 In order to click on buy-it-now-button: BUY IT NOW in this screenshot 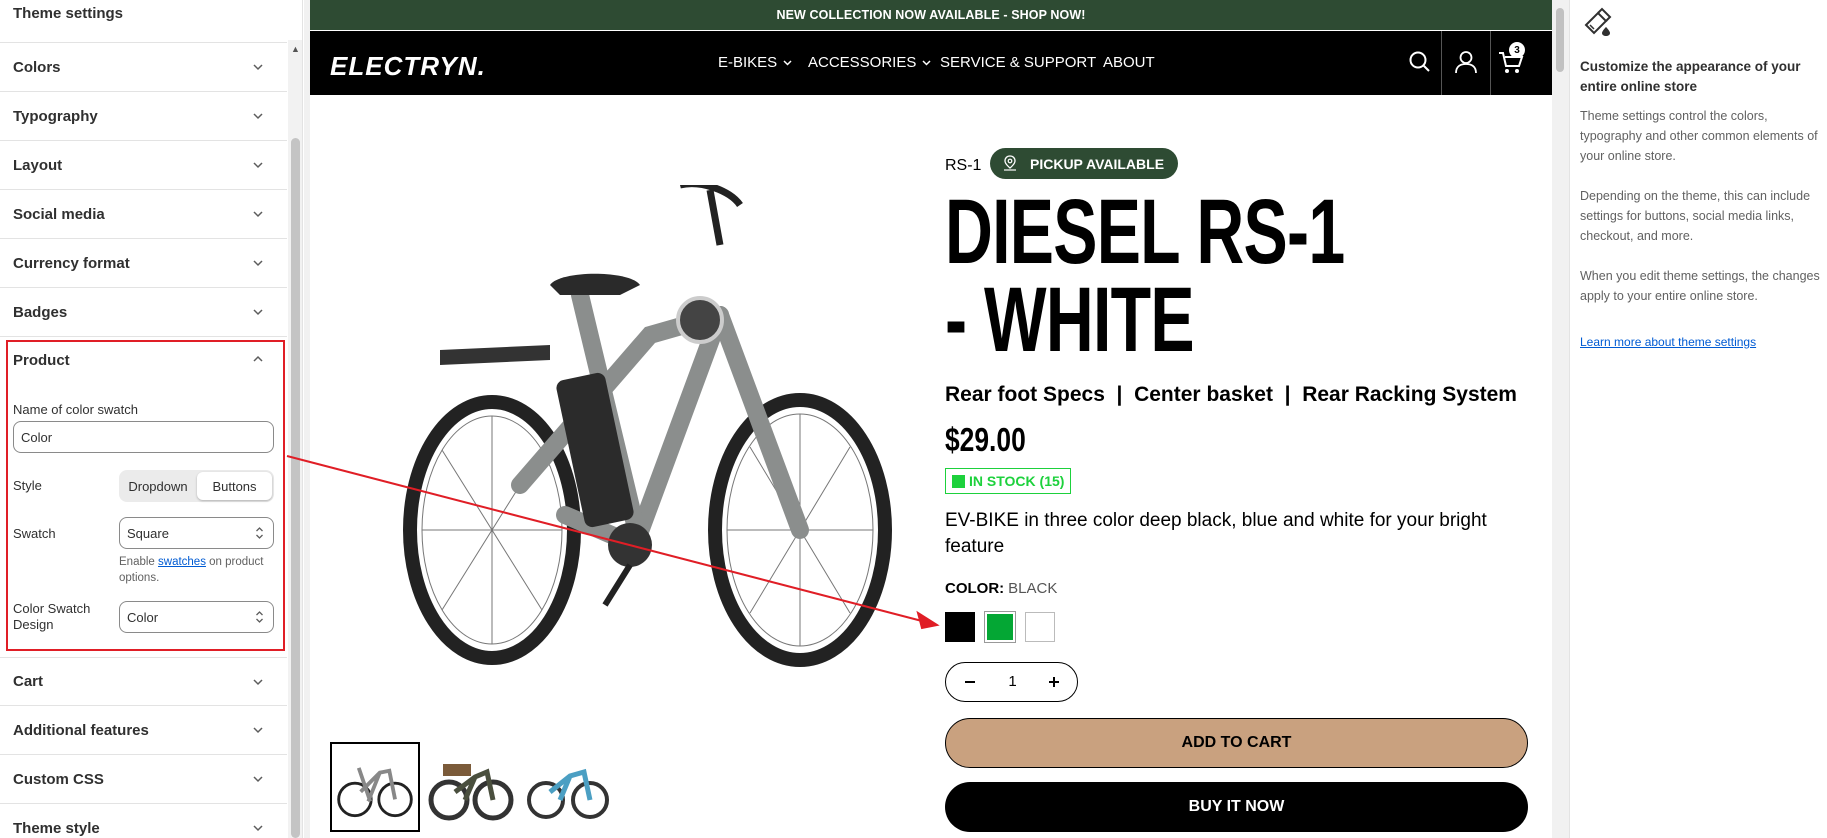, I will do `click(1236, 807)`.